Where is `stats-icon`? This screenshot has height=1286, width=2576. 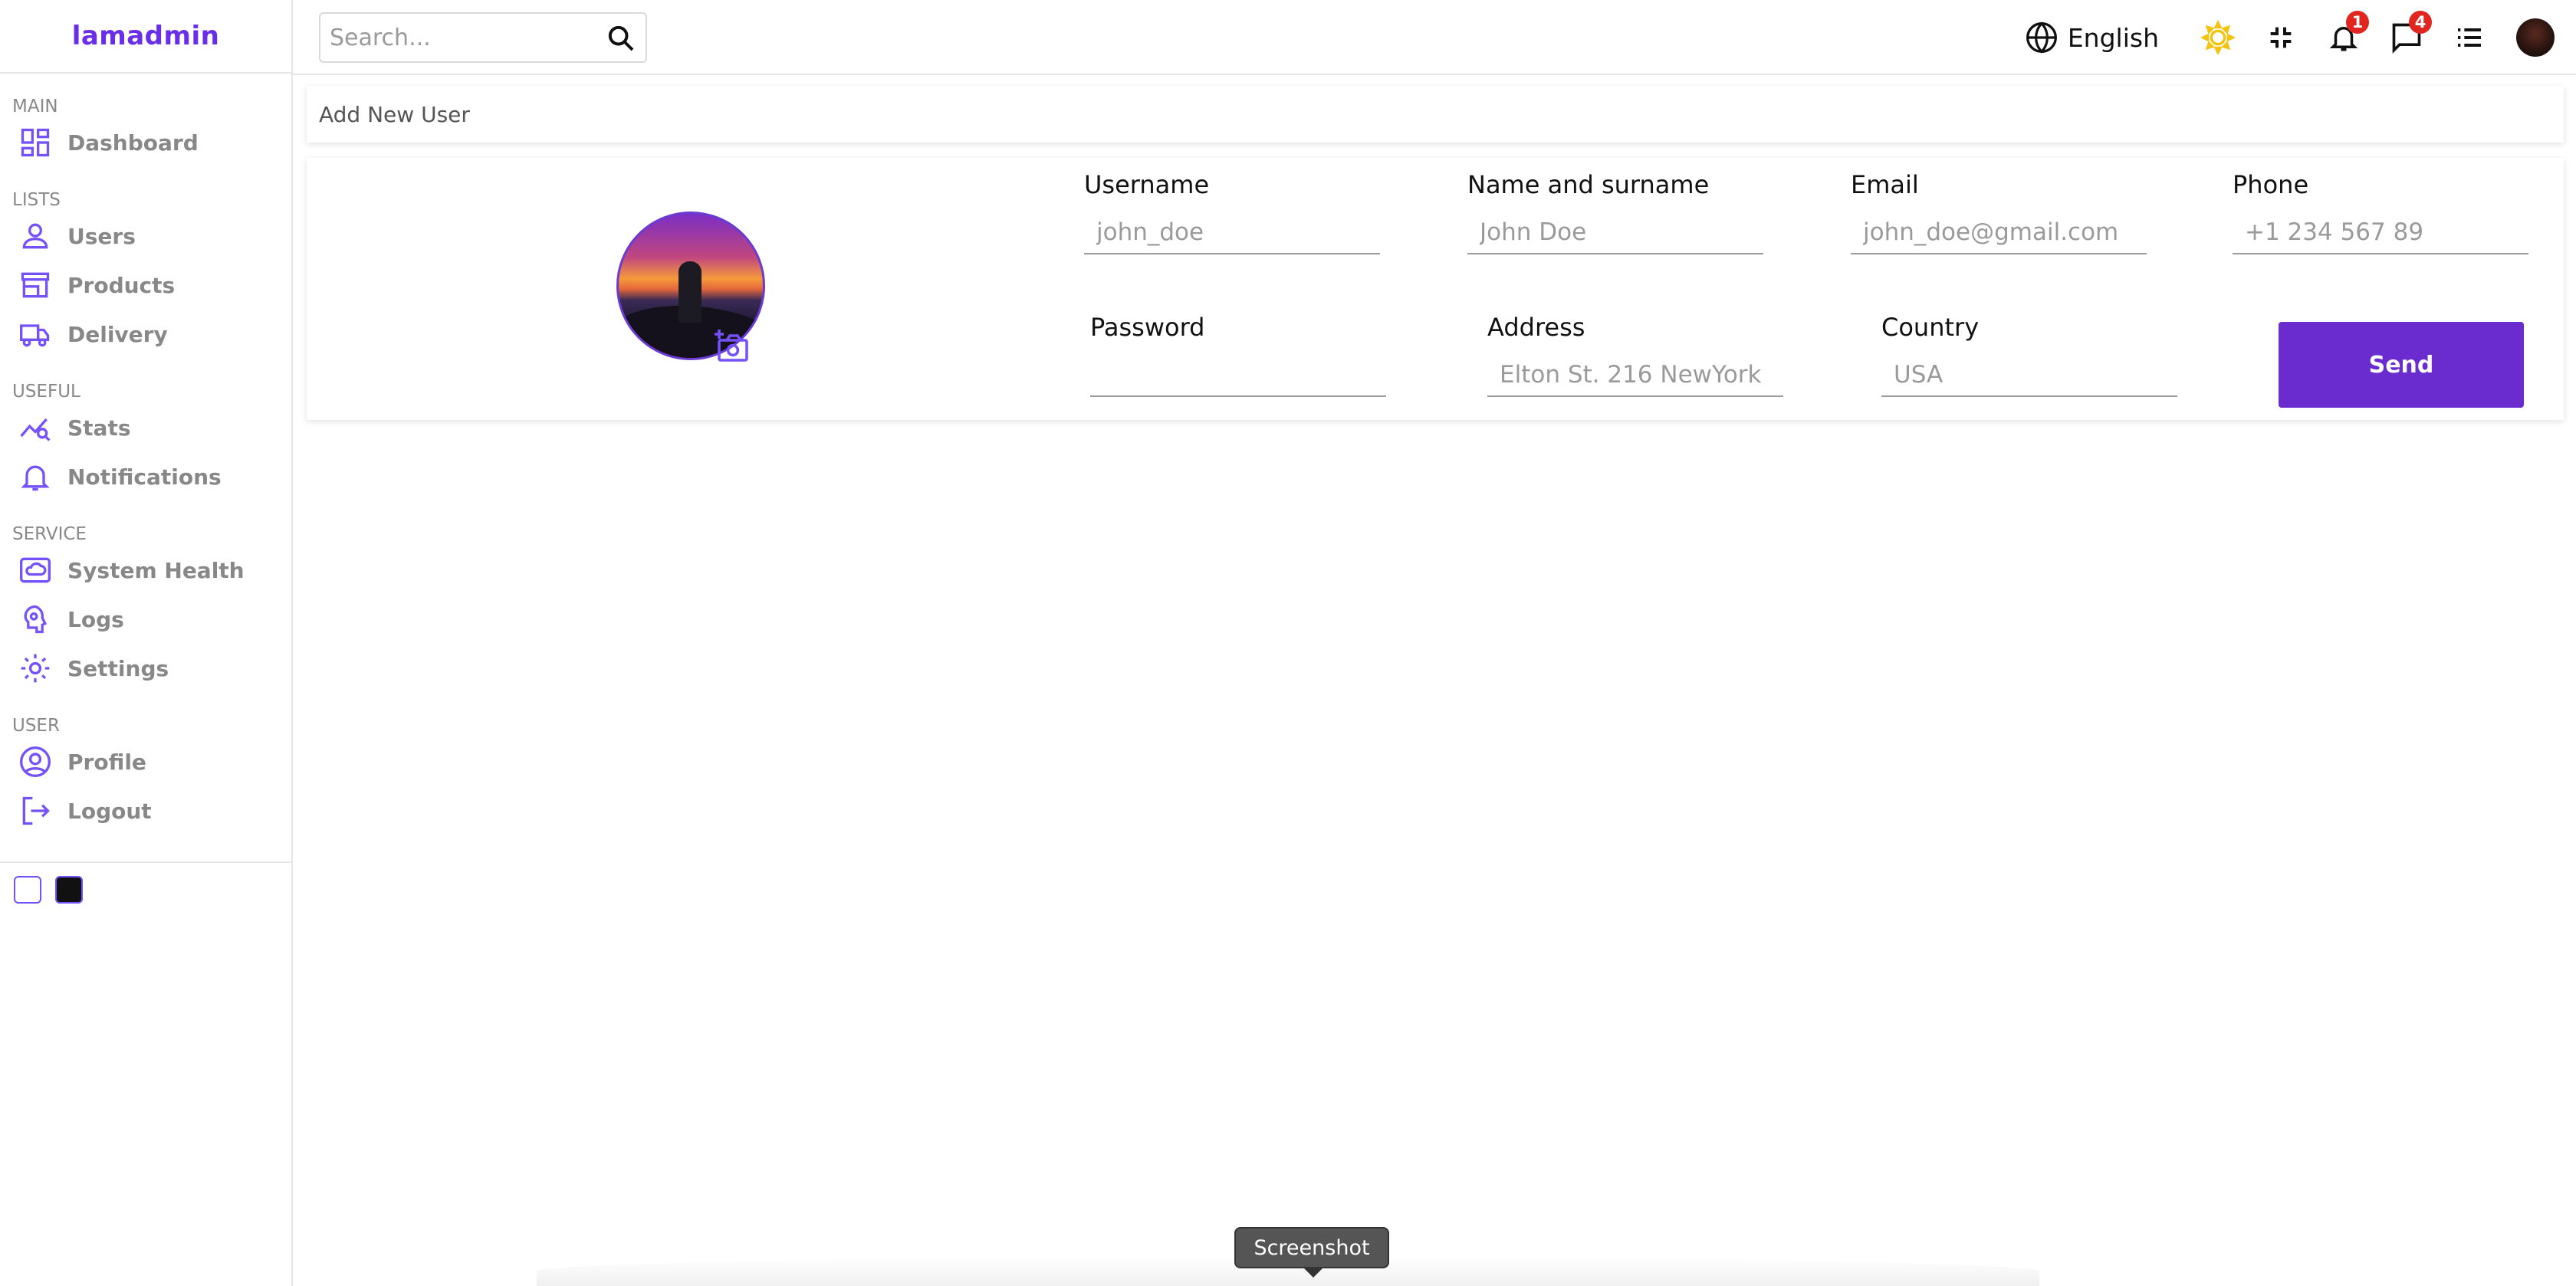
stats-icon is located at coordinates (36, 429).